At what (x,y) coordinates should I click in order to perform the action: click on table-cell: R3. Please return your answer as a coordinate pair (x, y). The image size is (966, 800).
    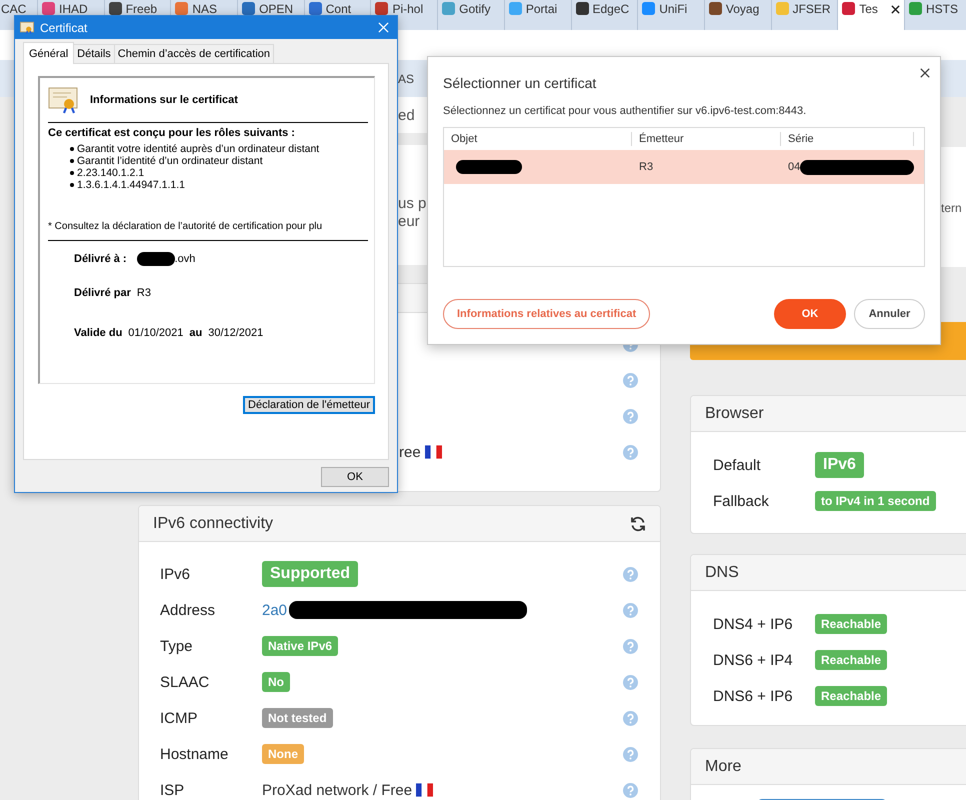
    Looking at the image, I should click on (646, 167).